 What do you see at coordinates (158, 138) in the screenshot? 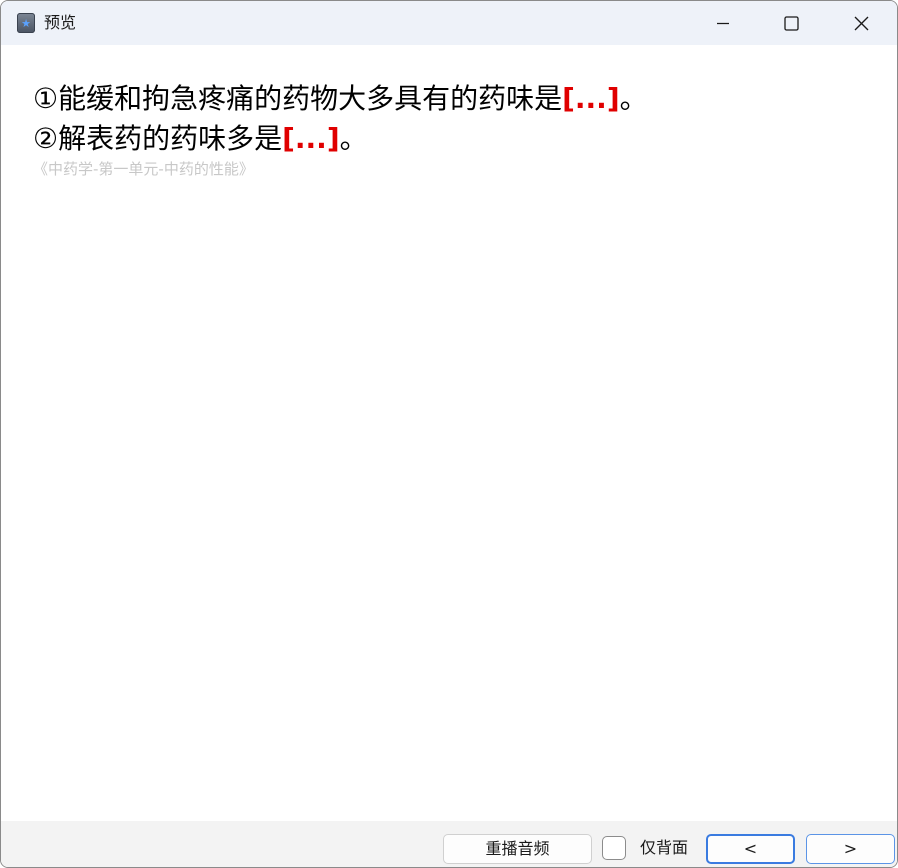
I see `question-line-2-text: ②解表药的药味多是` at bounding box center [158, 138].